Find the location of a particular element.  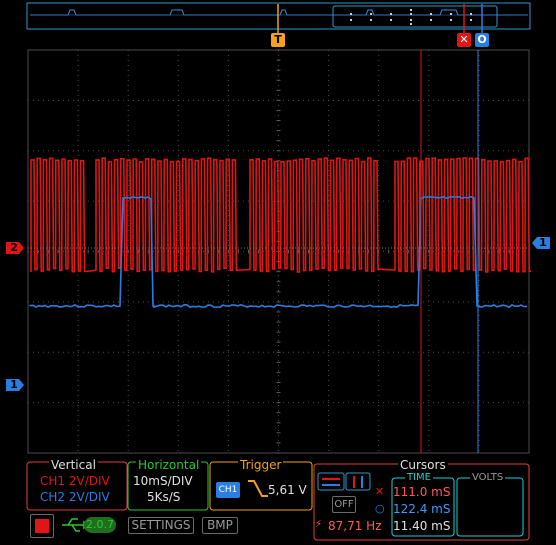

ch1-marker-label: 1 is located at coordinates (14, 384).